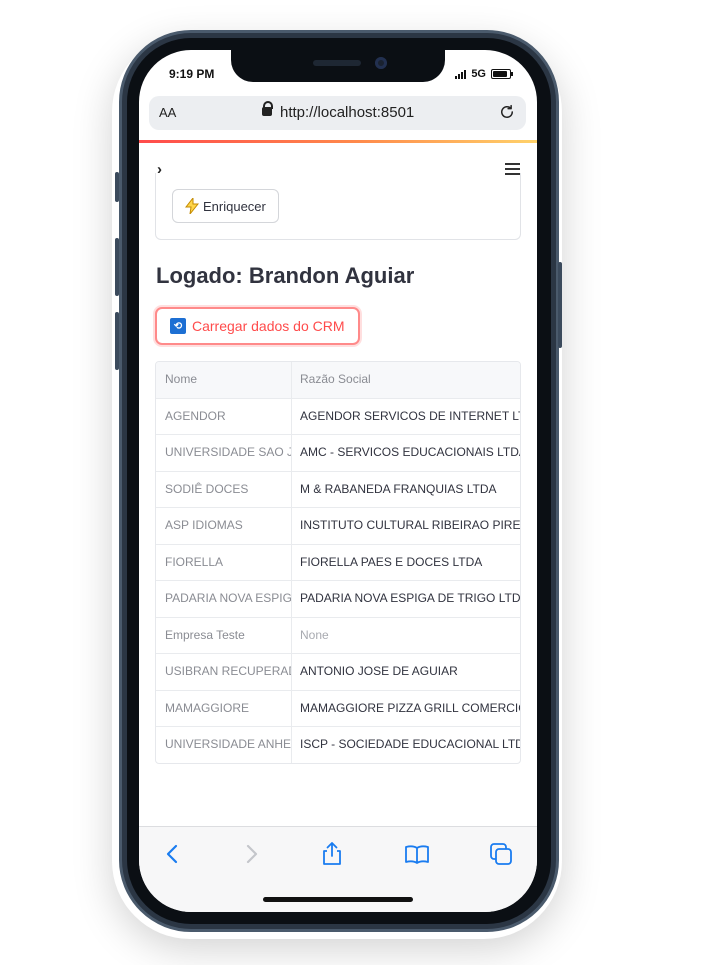 The image size is (703, 965). Describe the element at coordinates (192, 206) in the screenshot. I see `lightning-icon` at that location.